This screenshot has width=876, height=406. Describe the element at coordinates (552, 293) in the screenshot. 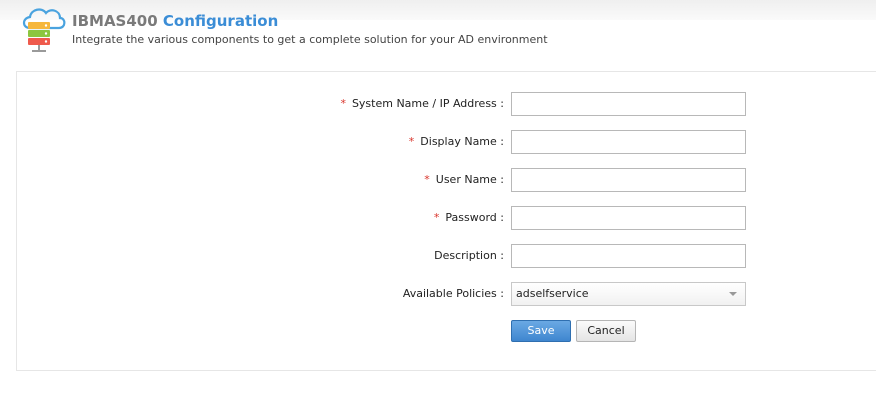

I see `policies-selected-value: adselfservice` at that location.